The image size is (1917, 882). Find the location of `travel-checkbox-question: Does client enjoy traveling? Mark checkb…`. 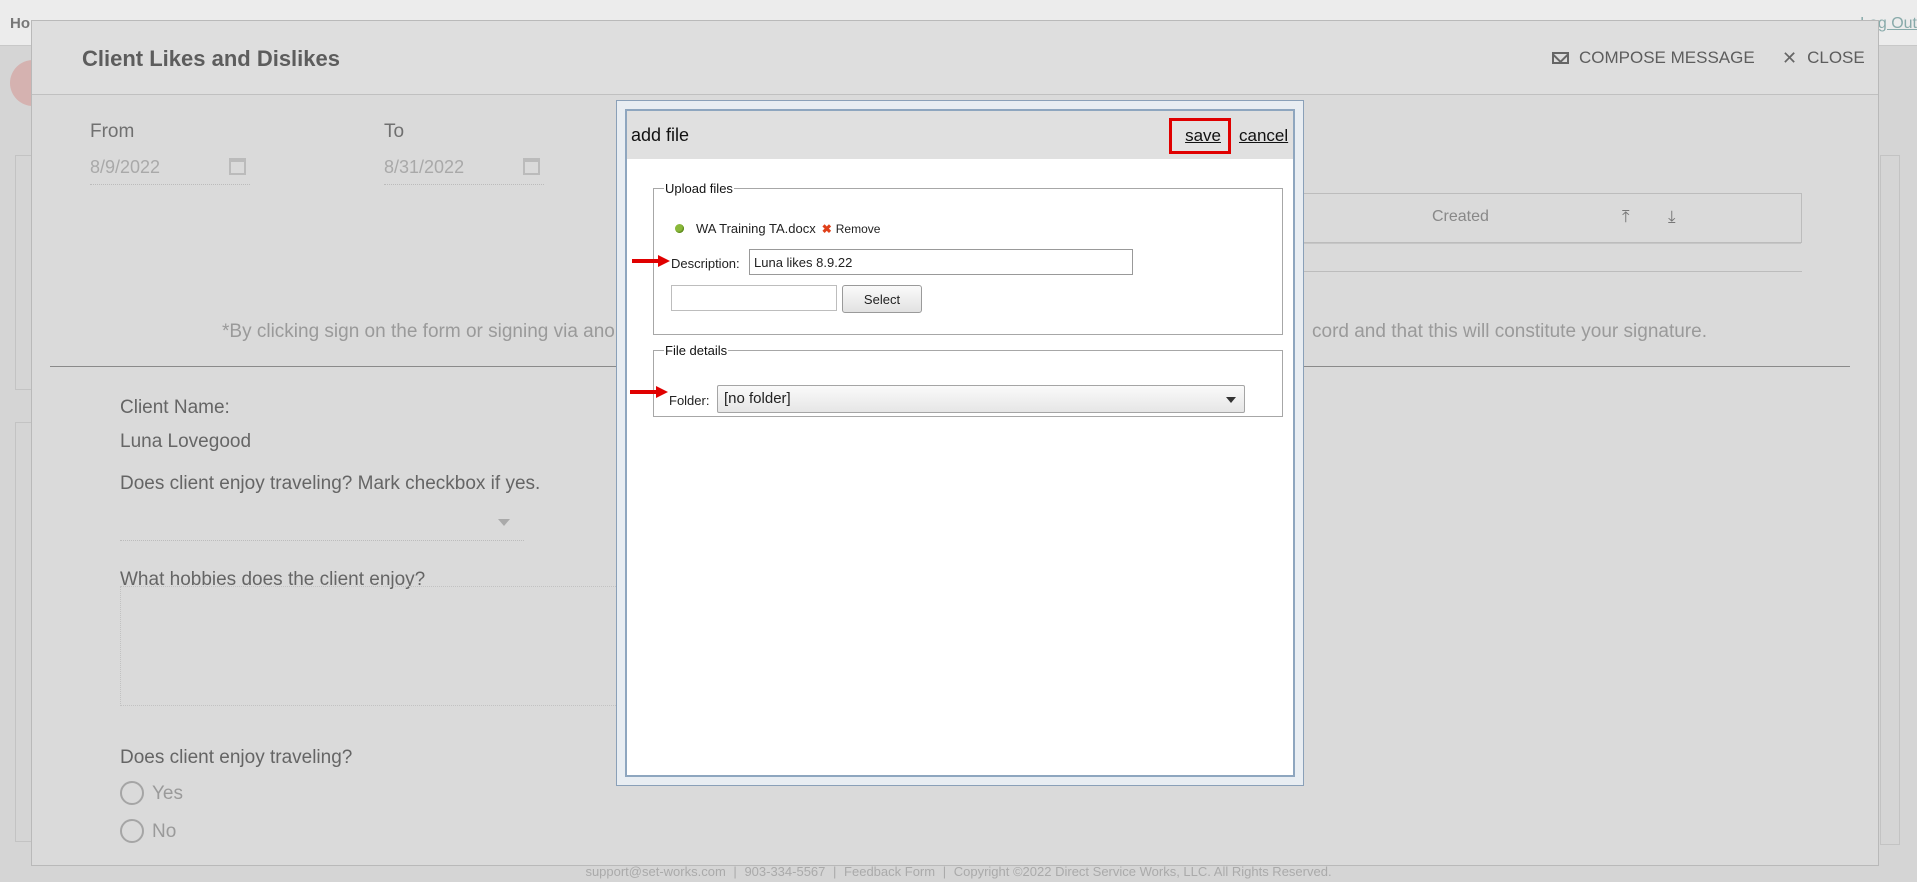

travel-checkbox-question: Does client enjoy traveling? Mark checkb… is located at coordinates (330, 483).